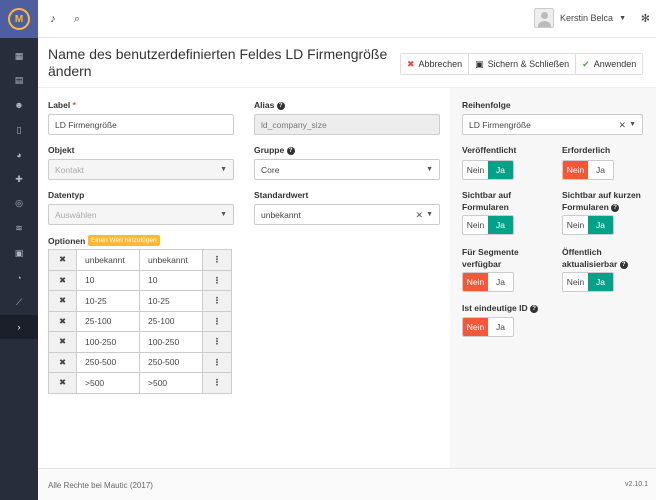  I want to click on option-value-input: 100-250, so click(171, 342).